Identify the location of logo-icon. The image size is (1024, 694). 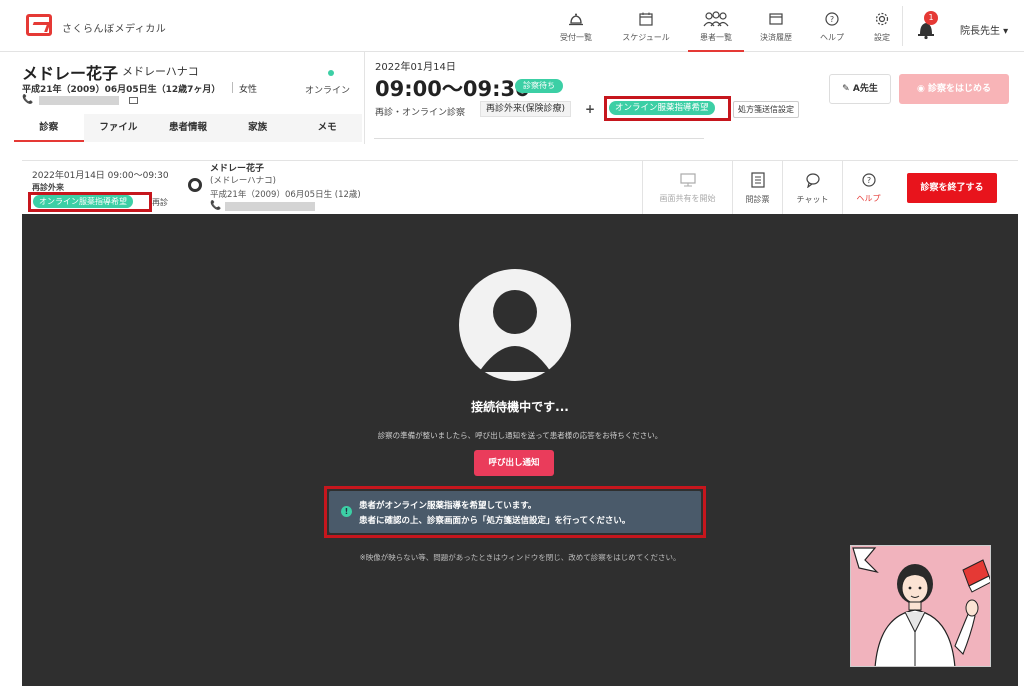
(39, 25).